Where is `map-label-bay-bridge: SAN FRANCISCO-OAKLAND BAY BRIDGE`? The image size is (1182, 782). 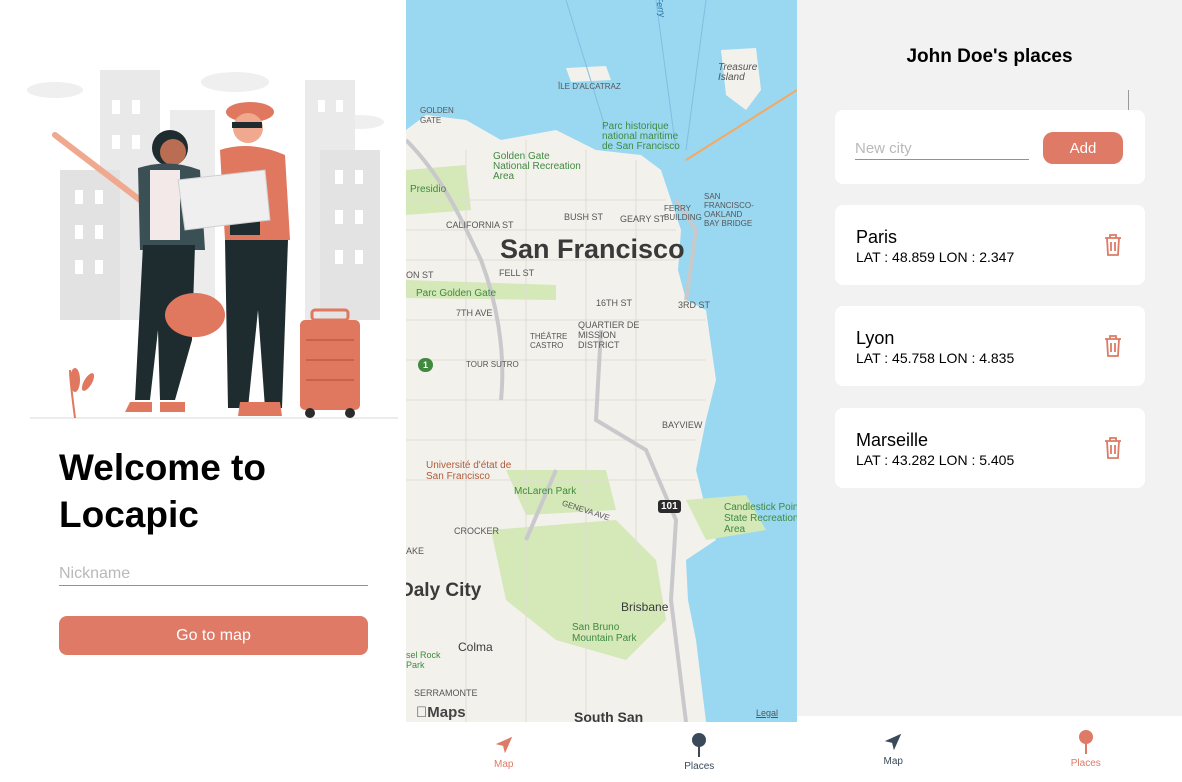 map-label-bay-bridge: SAN FRANCISCO-OAKLAND BAY BRIDGE is located at coordinates (729, 210).